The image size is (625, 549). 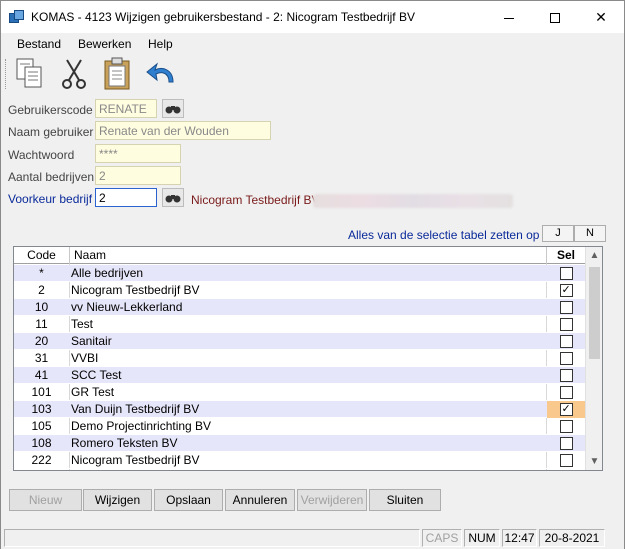 I want to click on cell-naam: VVBI, so click(x=85, y=358).